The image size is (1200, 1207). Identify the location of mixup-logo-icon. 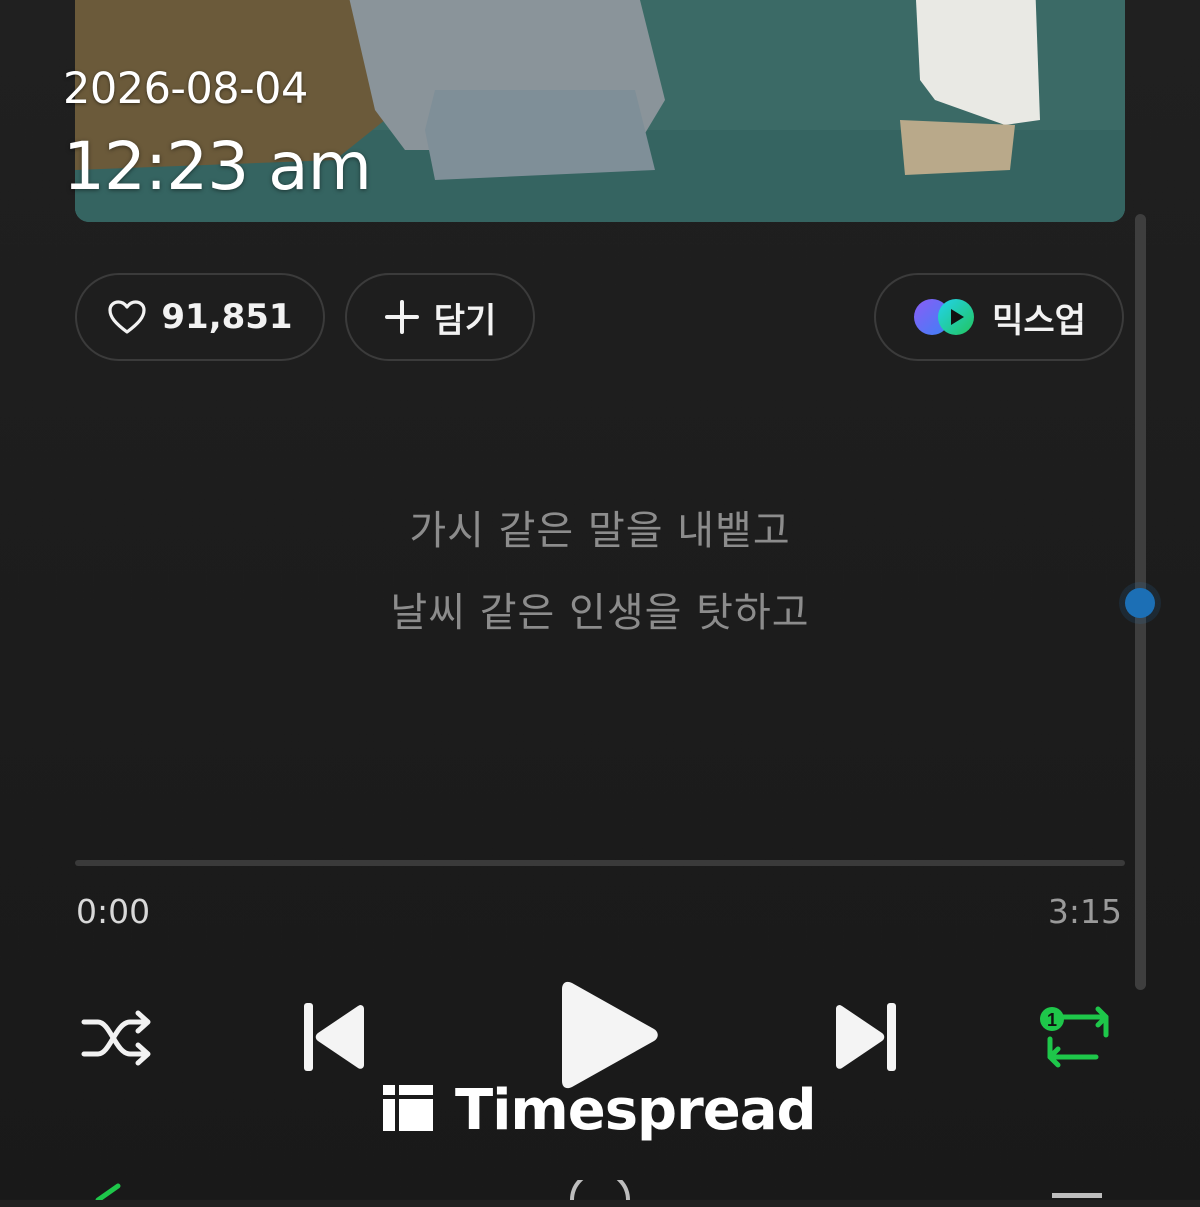
(945, 317).